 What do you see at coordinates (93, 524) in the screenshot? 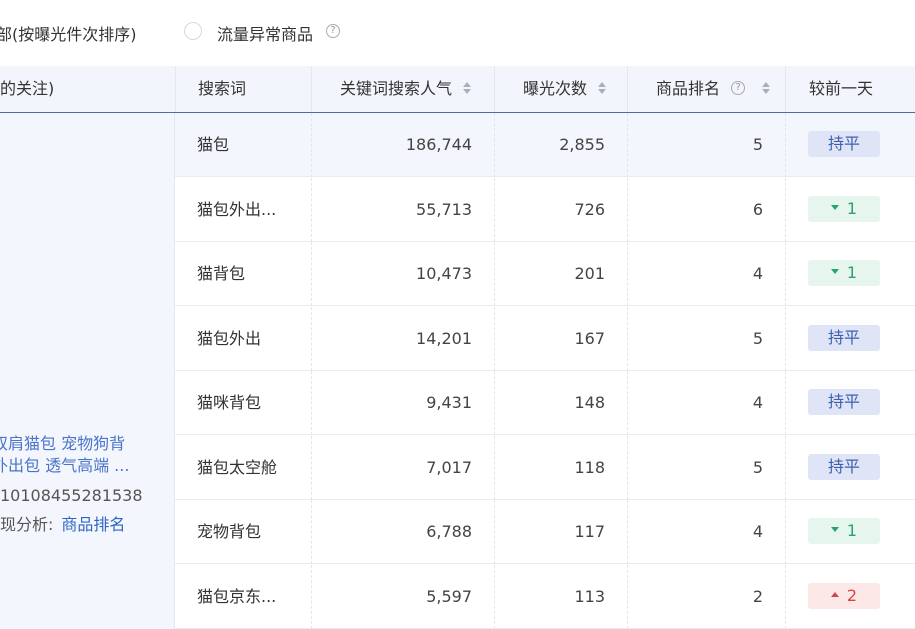
I see `product-rank-link: 商品排名` at bounding box center [93, 524].